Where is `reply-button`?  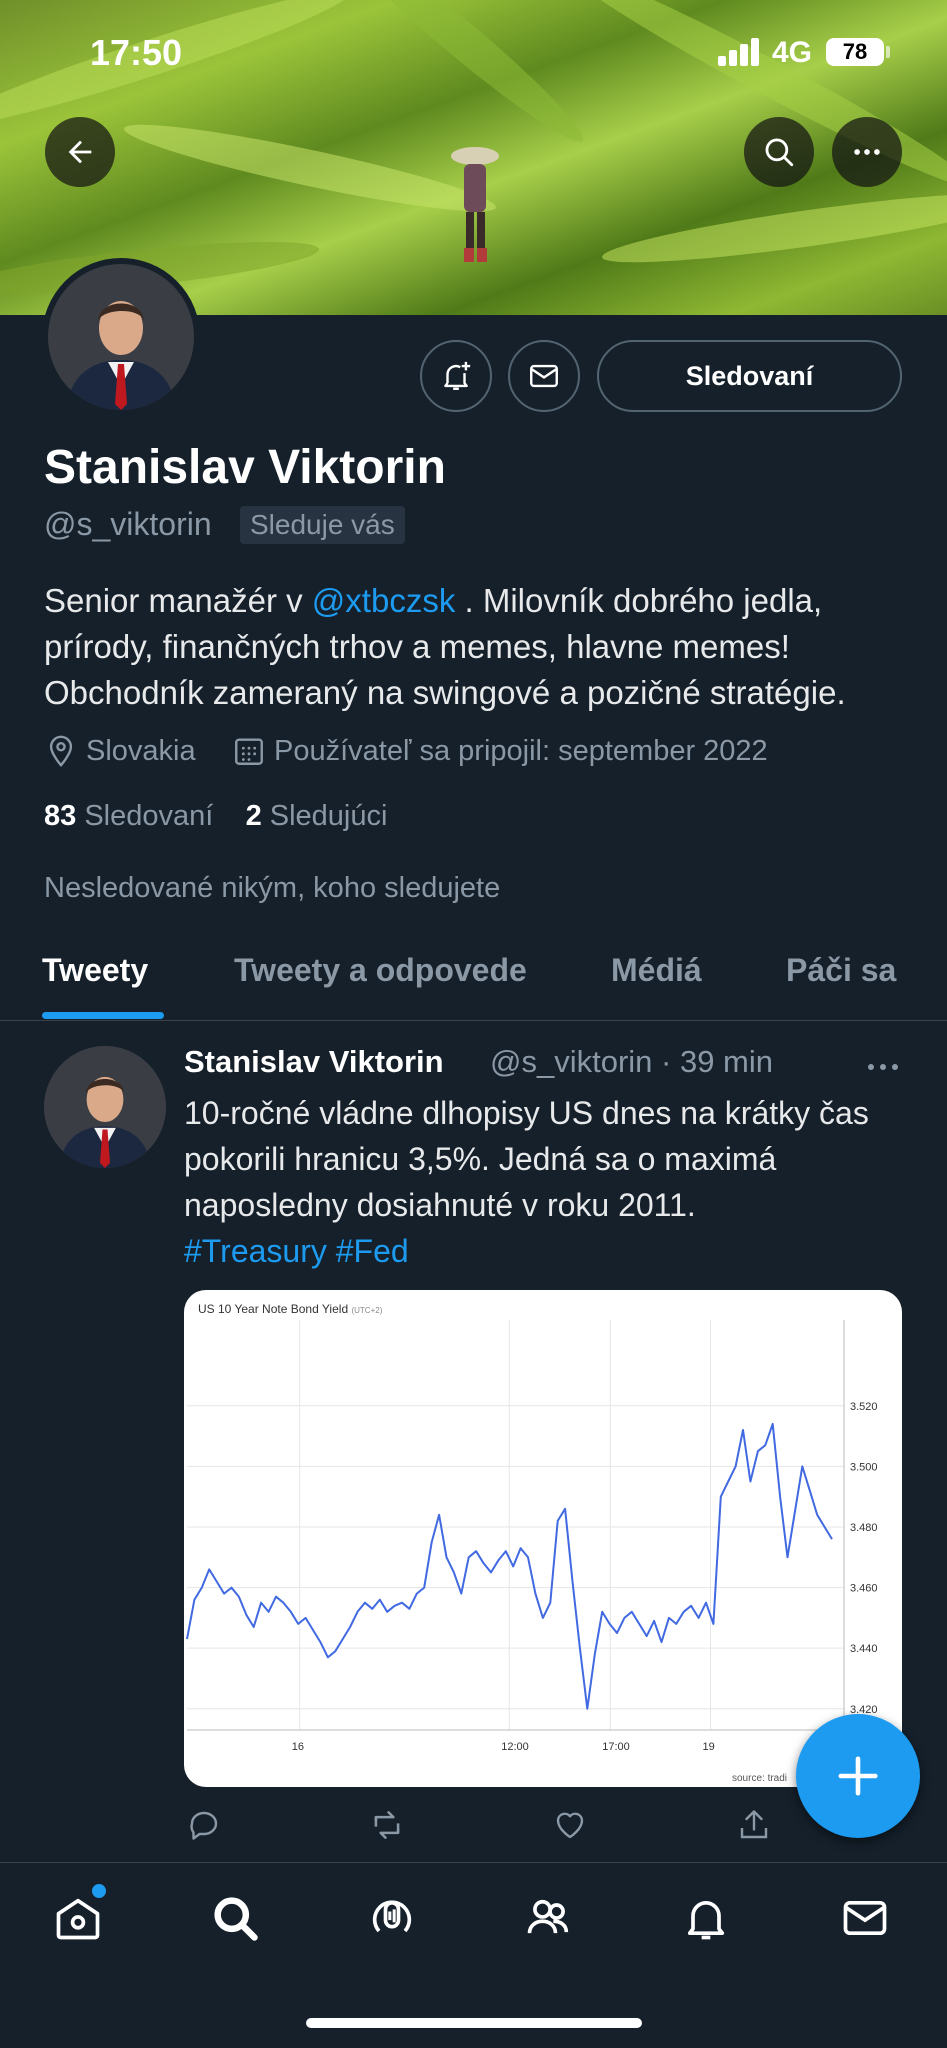
reply-button is located at coordinates (204, 1825).